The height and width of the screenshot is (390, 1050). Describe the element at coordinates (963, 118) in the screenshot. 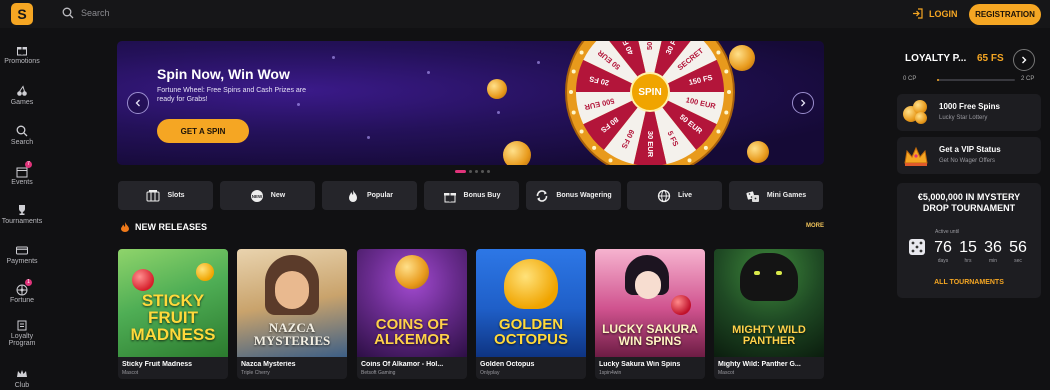

I see `promo-subtitle: Lucky Star Lottery` at that location.